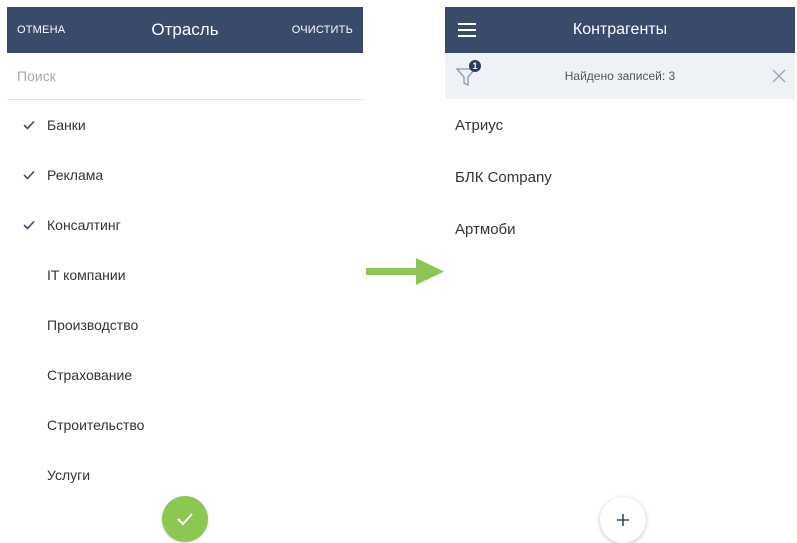 This screenshot has height=543, width=797. I want to click on transition-arrow-icon, so click(405, 271).